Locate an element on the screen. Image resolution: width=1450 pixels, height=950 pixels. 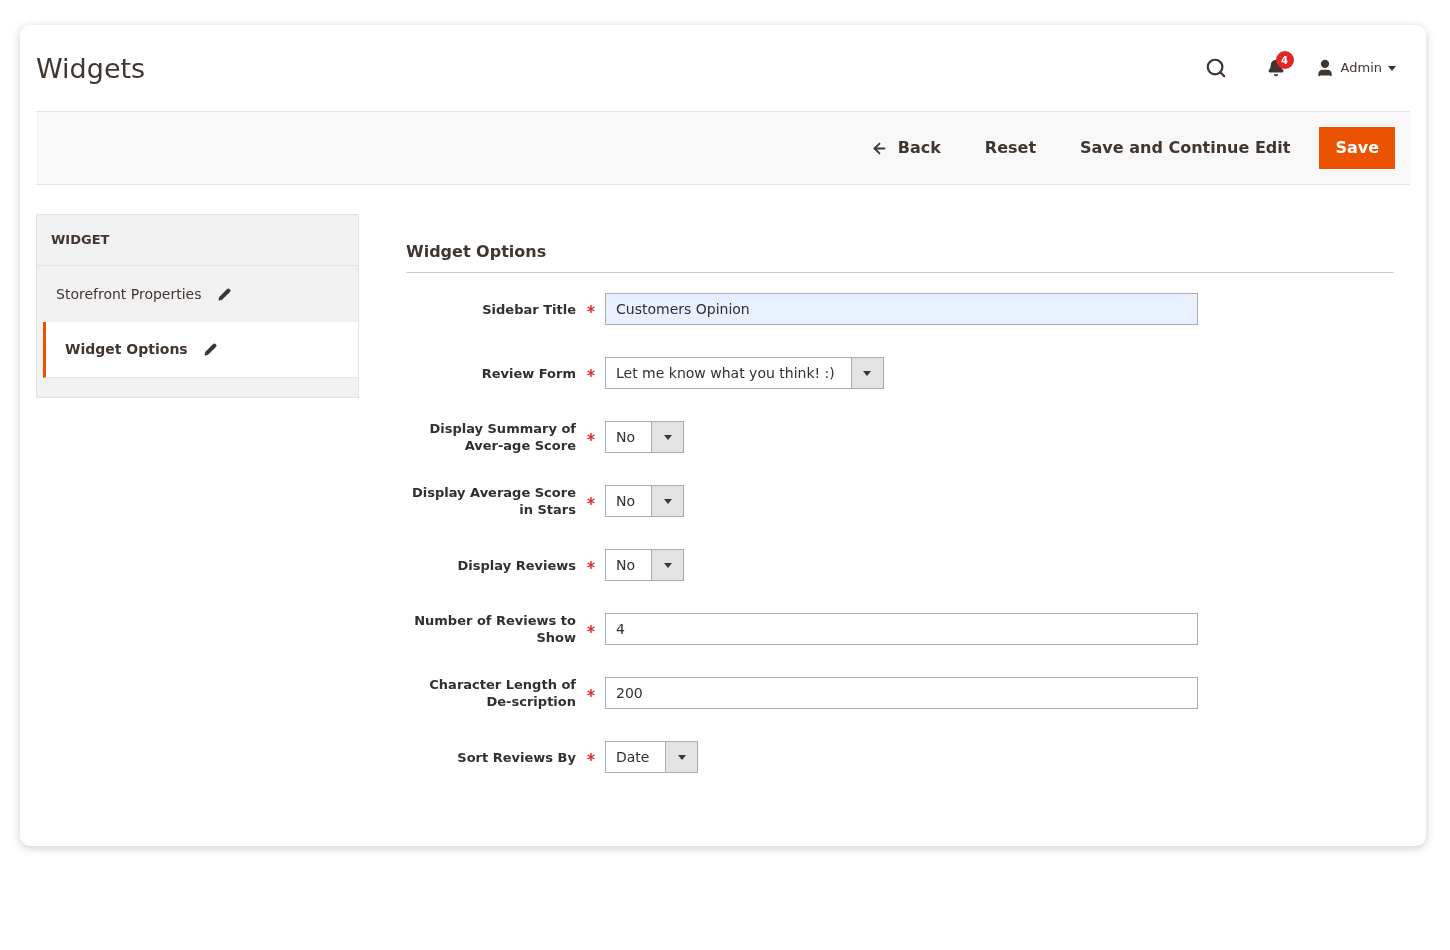
section-title: Widget Options is located at coordinates (900, 256).